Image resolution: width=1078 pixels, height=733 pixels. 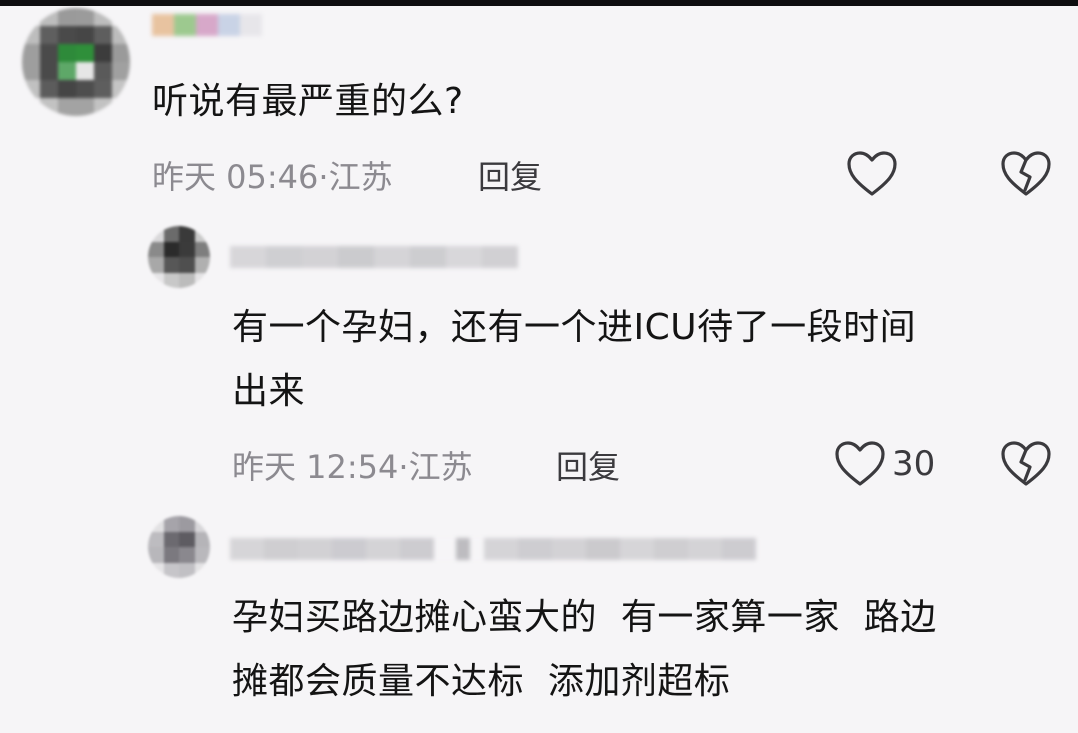 I want to click on comment-text: 有一个孕妇，还有一个进ICU待了一段时间 出来, so click(x=574, y=359).